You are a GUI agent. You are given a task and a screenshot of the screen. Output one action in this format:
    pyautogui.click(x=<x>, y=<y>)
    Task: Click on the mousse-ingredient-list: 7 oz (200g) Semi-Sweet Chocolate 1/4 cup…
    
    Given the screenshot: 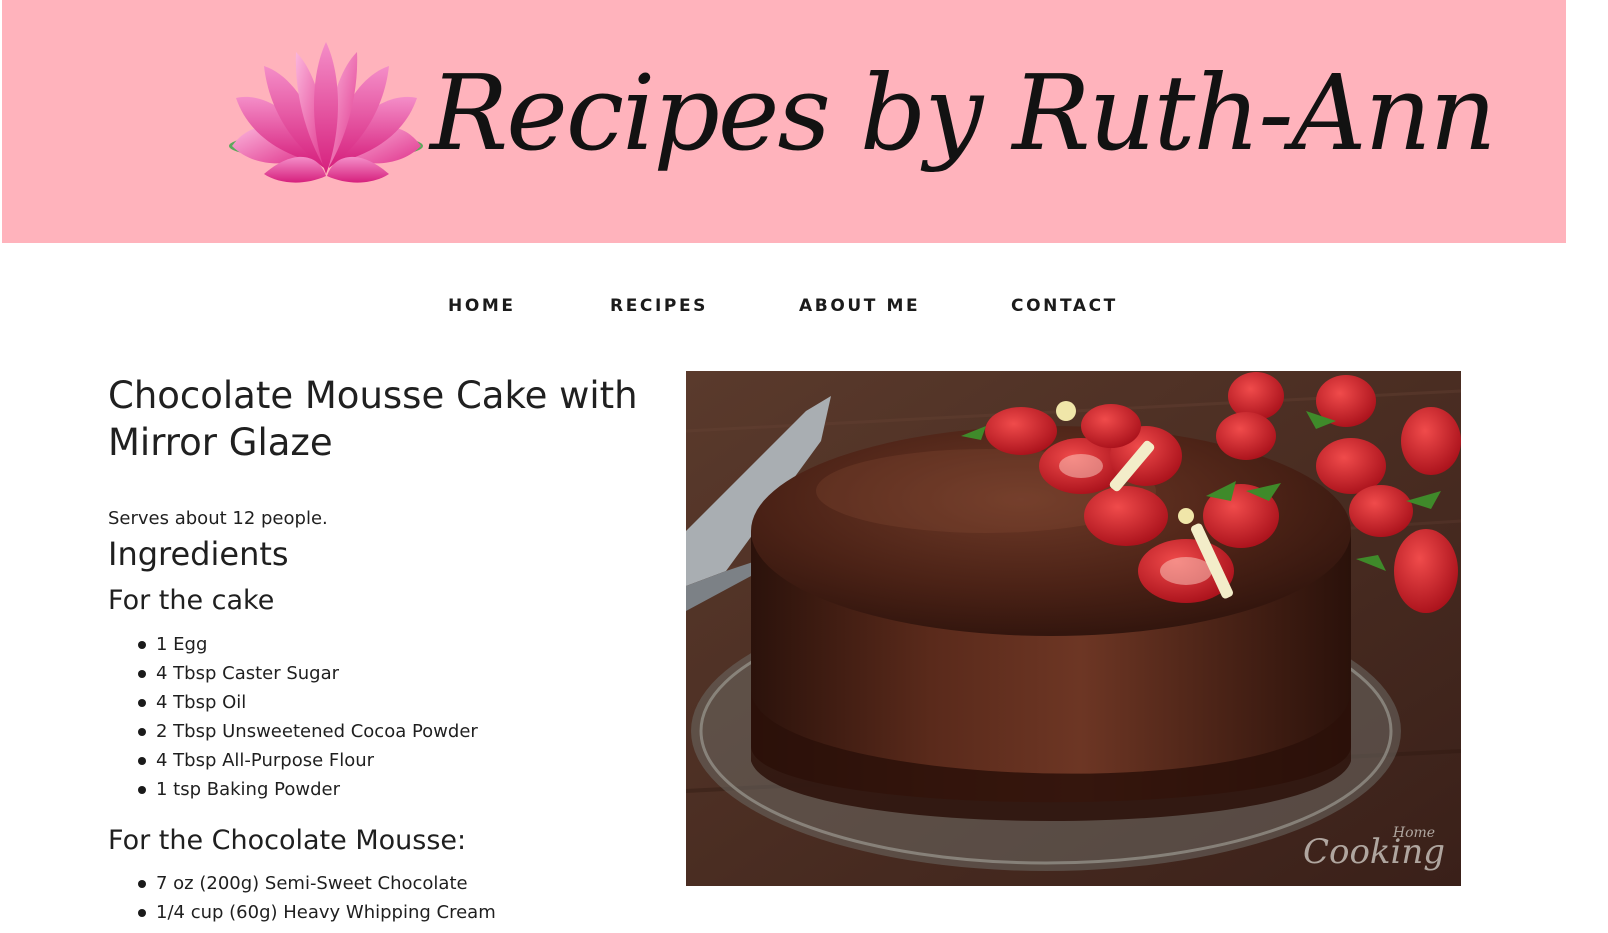 What is the action you would take?
    pyautogui.click(x=302, y=898)
    